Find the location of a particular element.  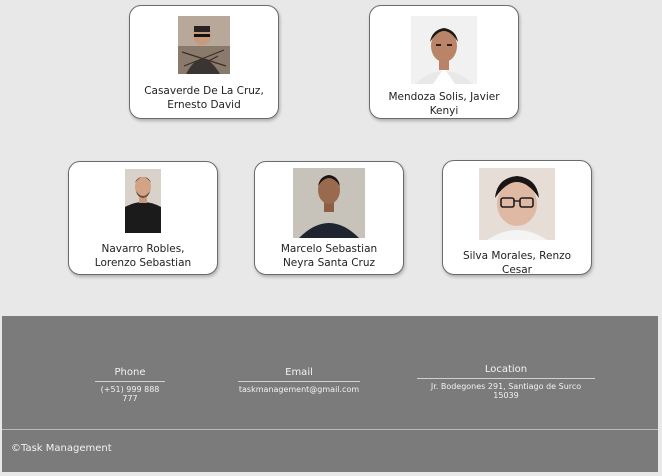

footer-phone: Phone (+51) 999 888 777 is located at coordinates (130, 385).